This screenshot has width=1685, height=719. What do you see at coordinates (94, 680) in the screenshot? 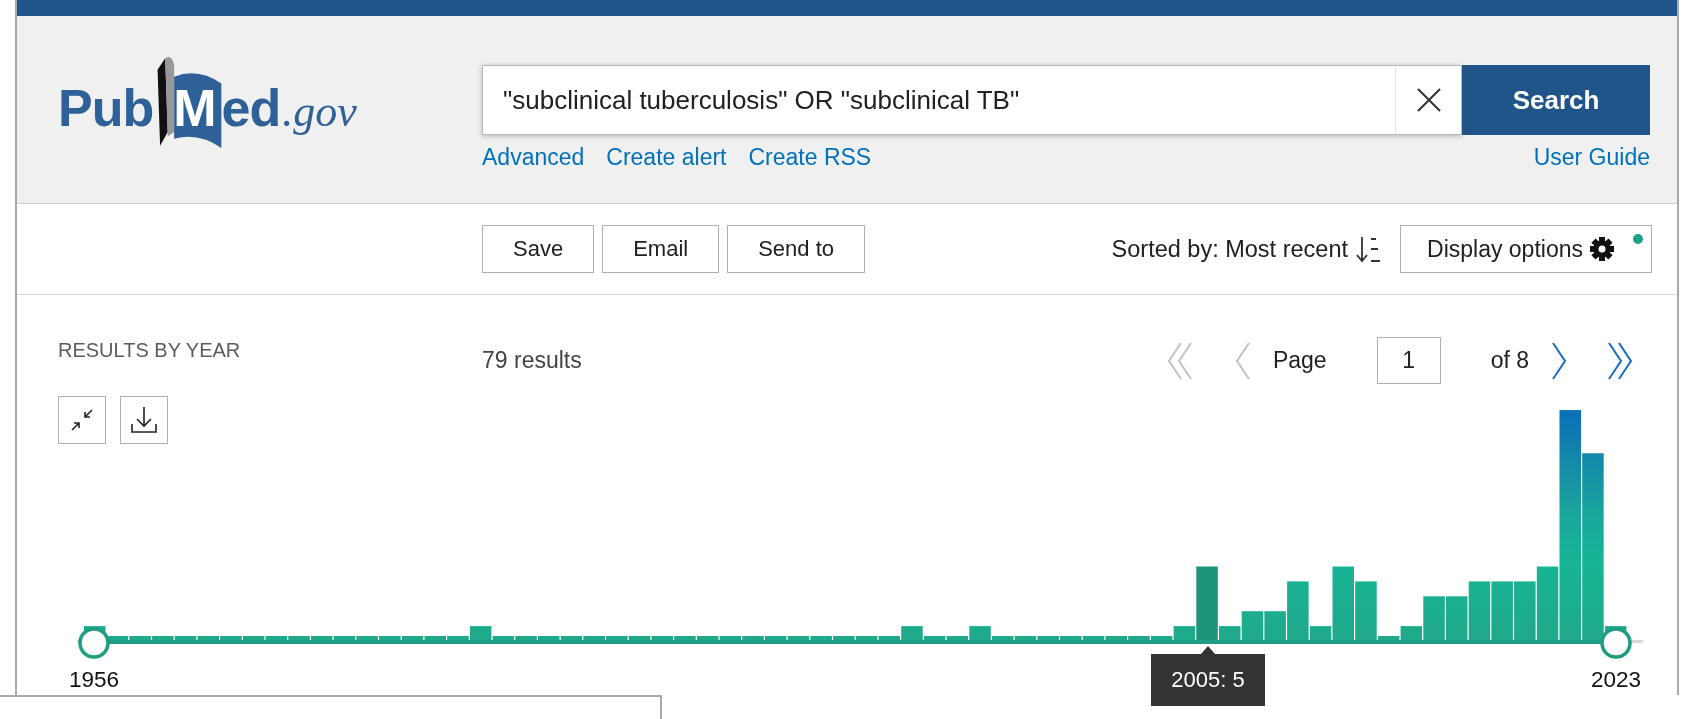
I see `start-year-label: 1956` at bounding box center [94, 680].